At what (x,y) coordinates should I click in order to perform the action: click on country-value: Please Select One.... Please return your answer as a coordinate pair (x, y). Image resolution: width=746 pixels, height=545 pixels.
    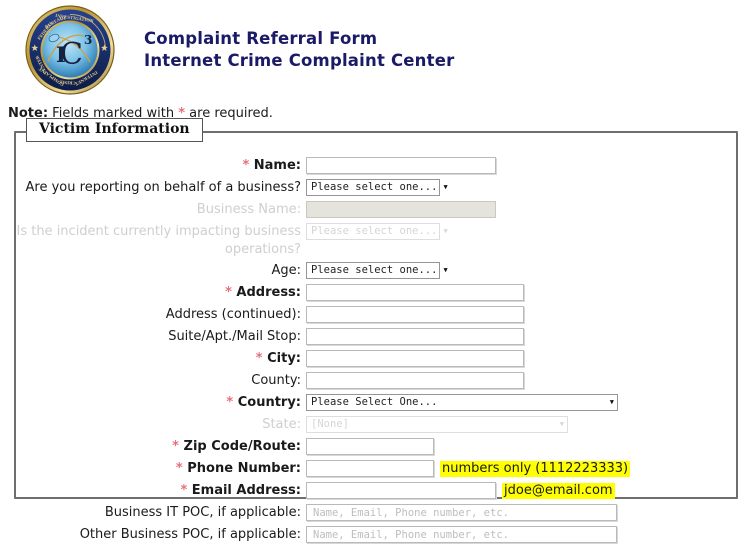
    Looking at the image, I should click on (374, 402).